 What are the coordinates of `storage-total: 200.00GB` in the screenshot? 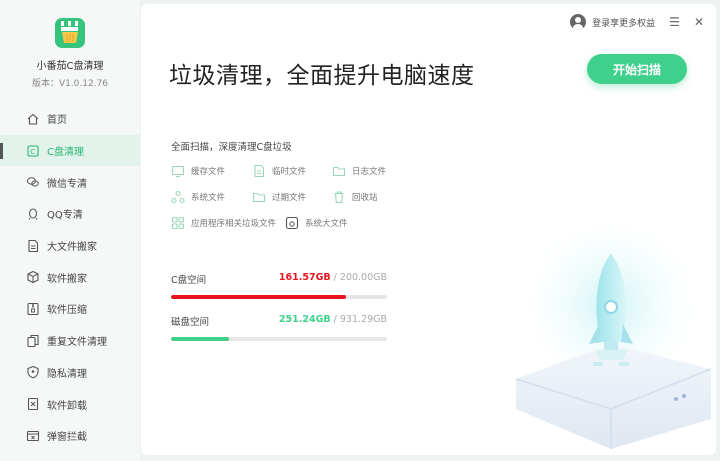 It's located at (363, 277).